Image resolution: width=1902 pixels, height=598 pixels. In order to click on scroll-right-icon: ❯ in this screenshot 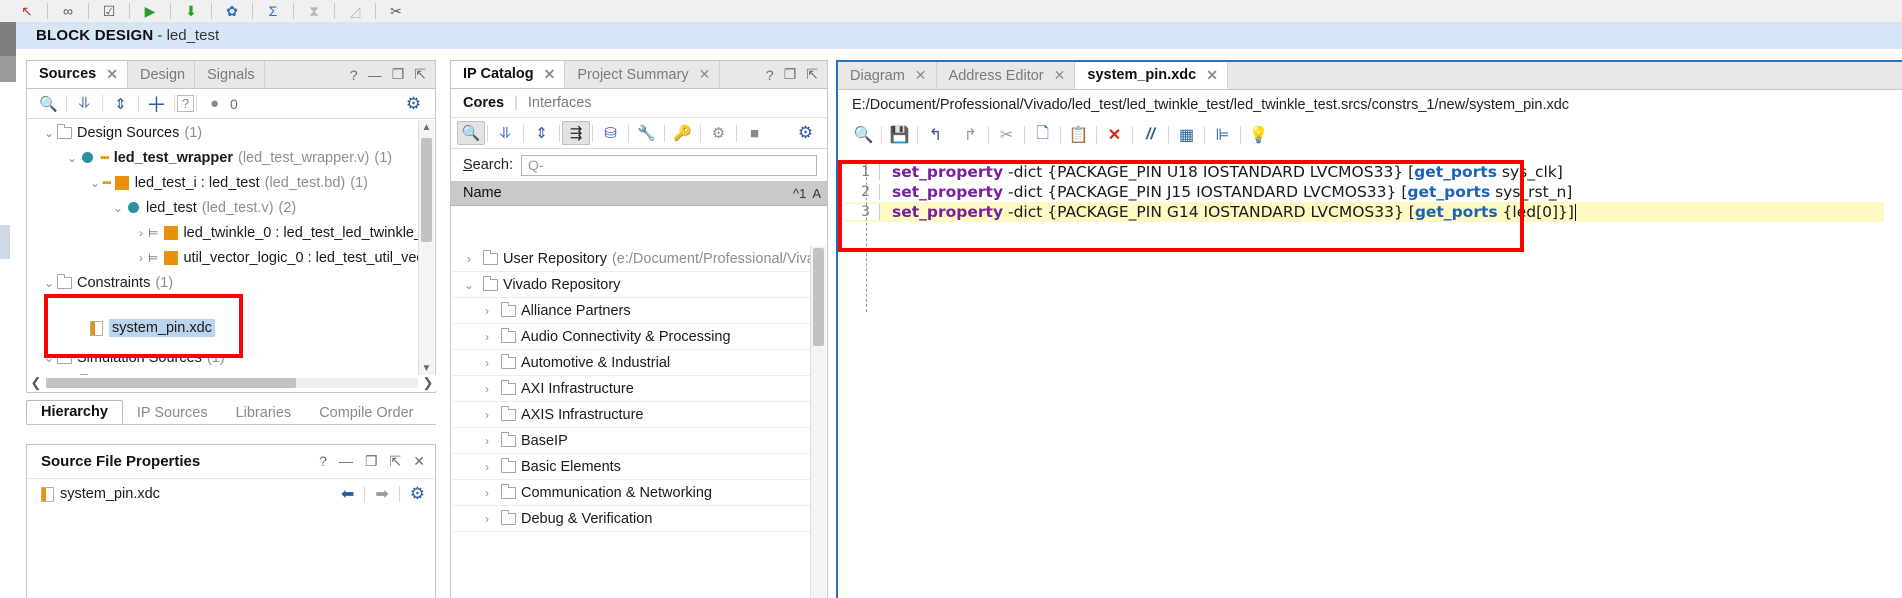, I will do `click(428, 383)`.